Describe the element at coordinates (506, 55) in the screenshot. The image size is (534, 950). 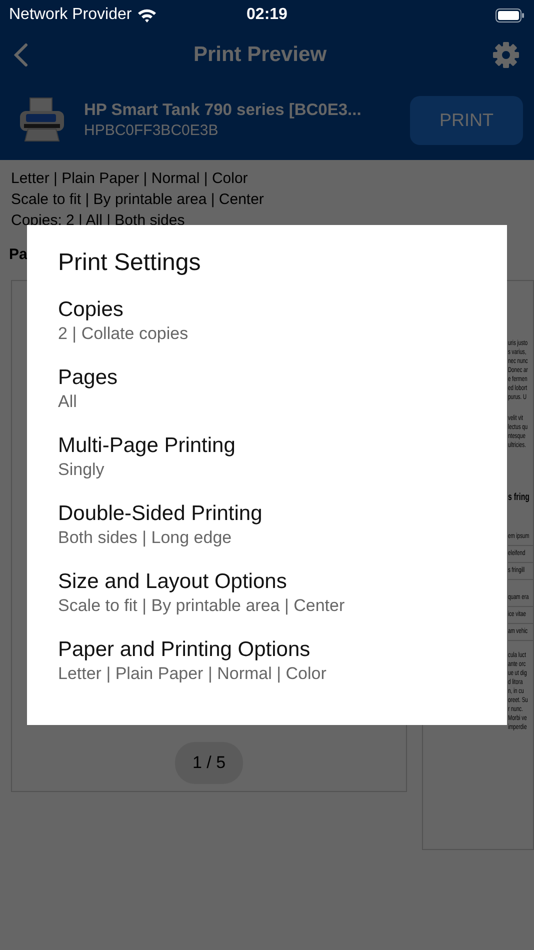
I see `settings-icon` at that location.